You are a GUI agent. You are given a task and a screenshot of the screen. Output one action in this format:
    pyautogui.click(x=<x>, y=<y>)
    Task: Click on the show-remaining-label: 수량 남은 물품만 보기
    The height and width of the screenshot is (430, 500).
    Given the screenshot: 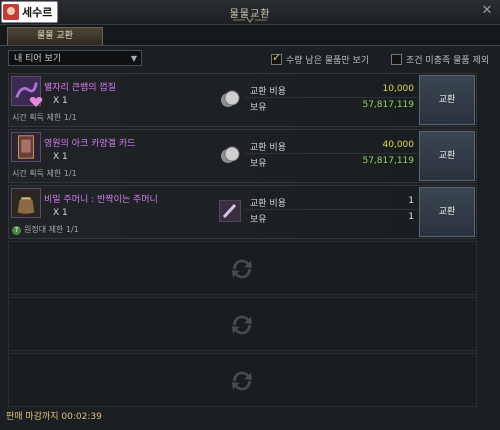 What is the action you would take?
    pyautogui.click(x=328, y=61)
    